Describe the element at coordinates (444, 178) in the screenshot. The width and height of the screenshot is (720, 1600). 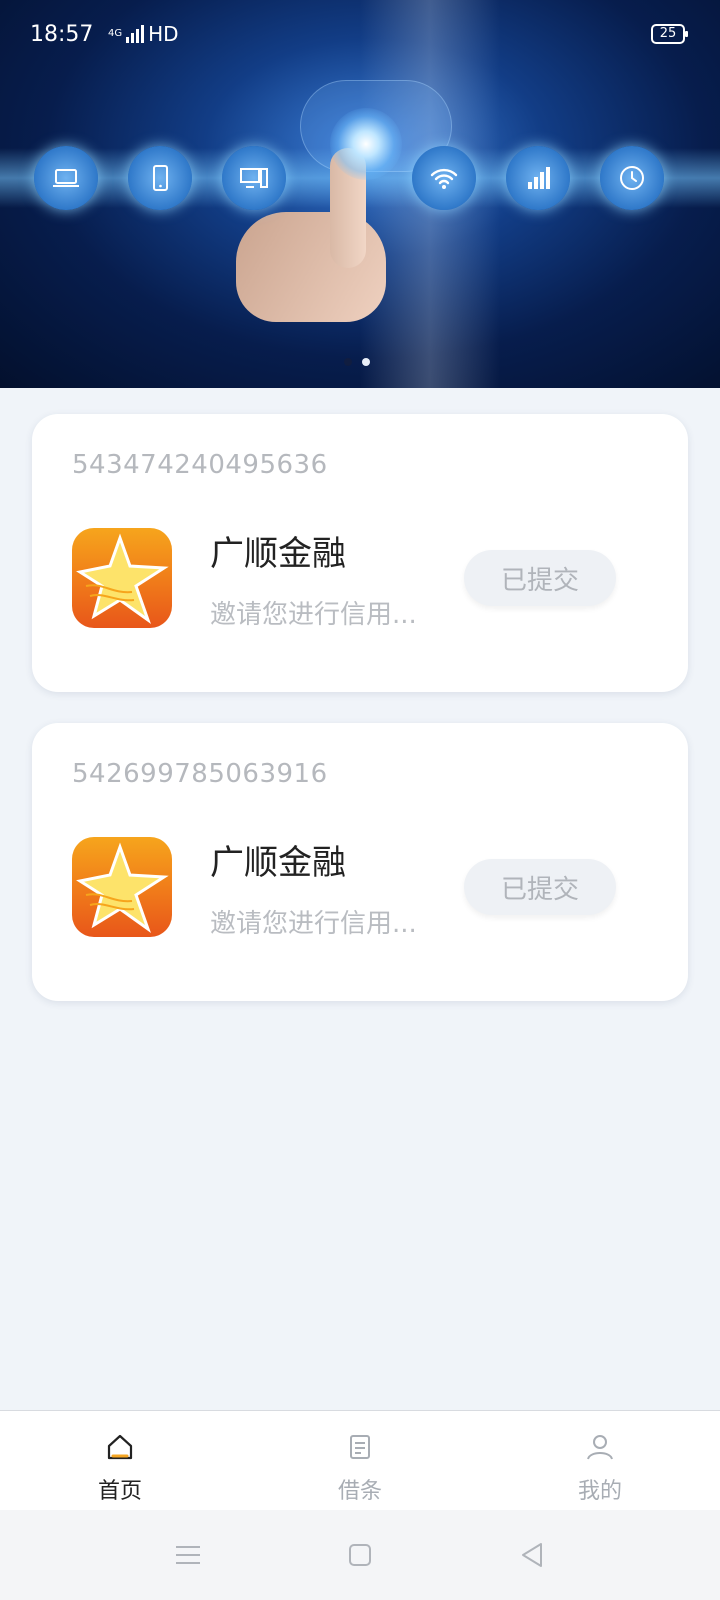
I see `wifi-icon` at that location.